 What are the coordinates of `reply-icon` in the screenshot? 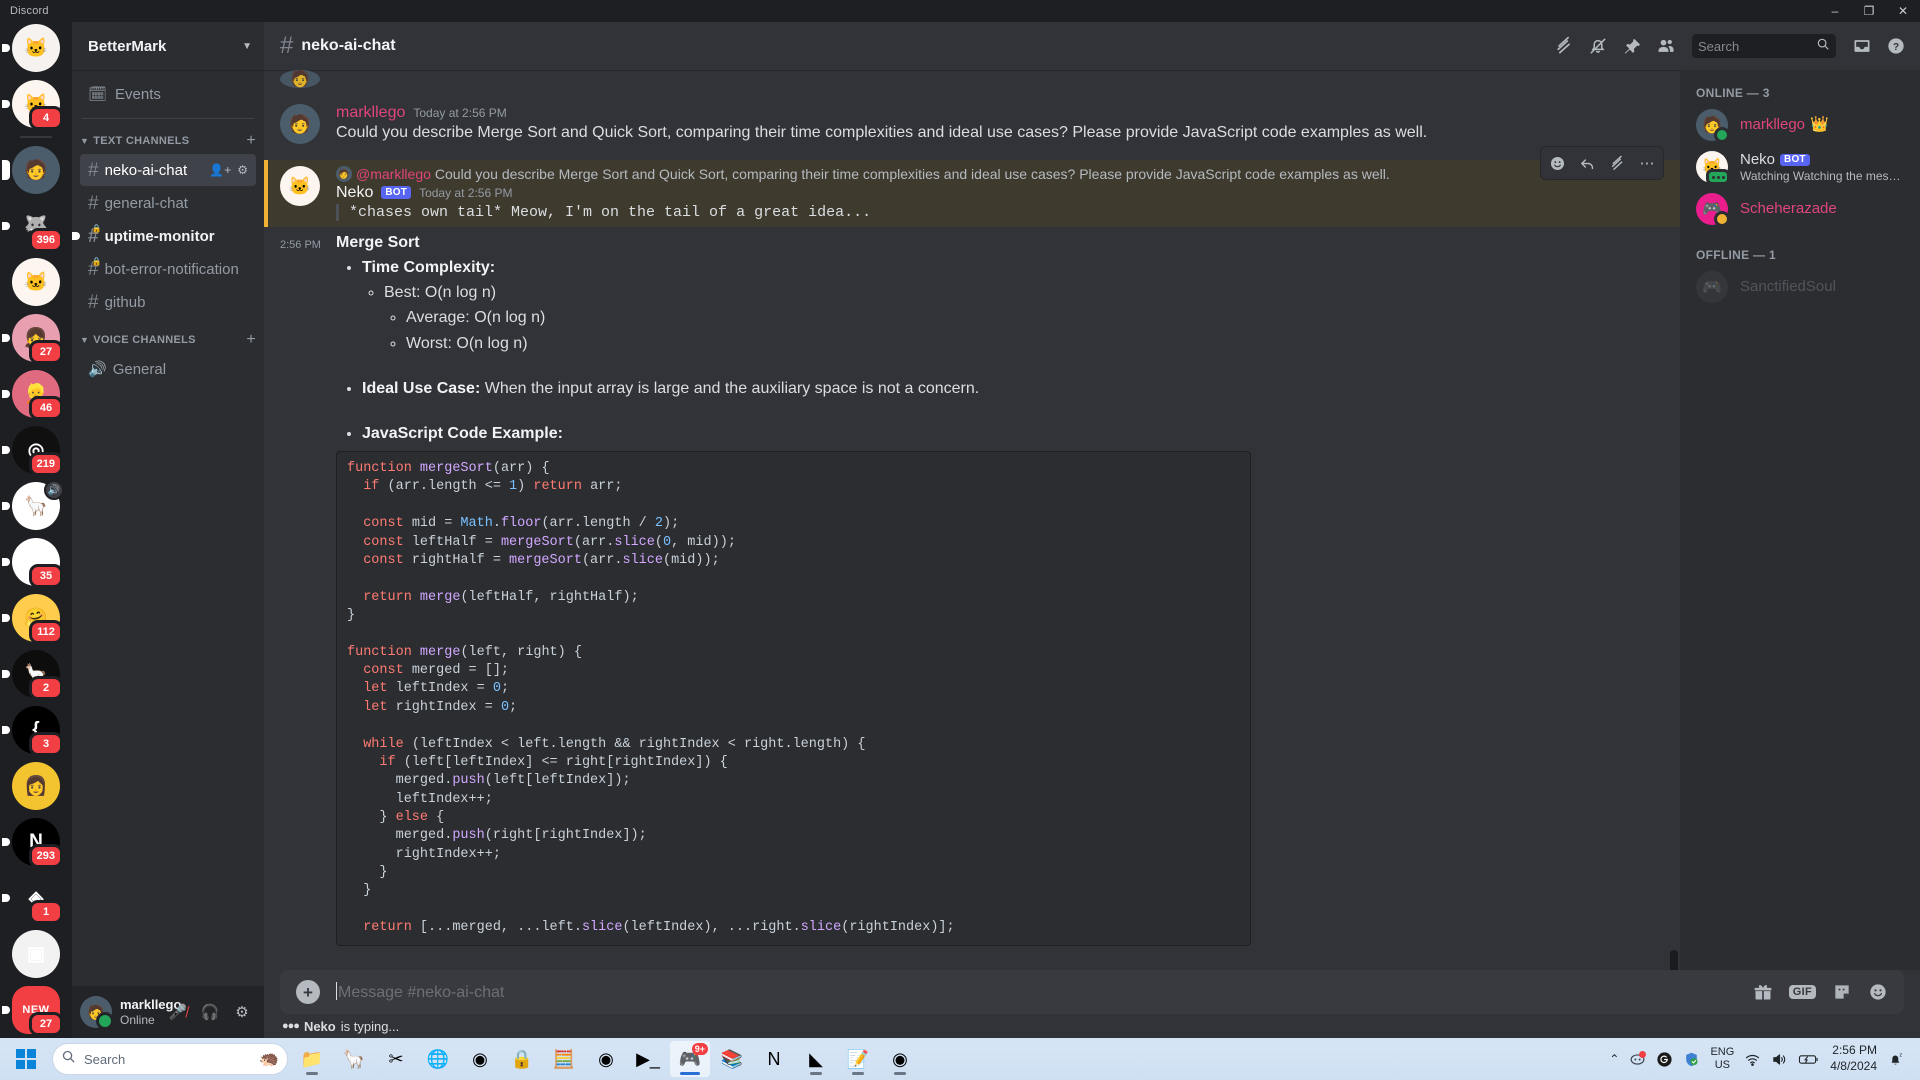 It's located at (1587, 163).